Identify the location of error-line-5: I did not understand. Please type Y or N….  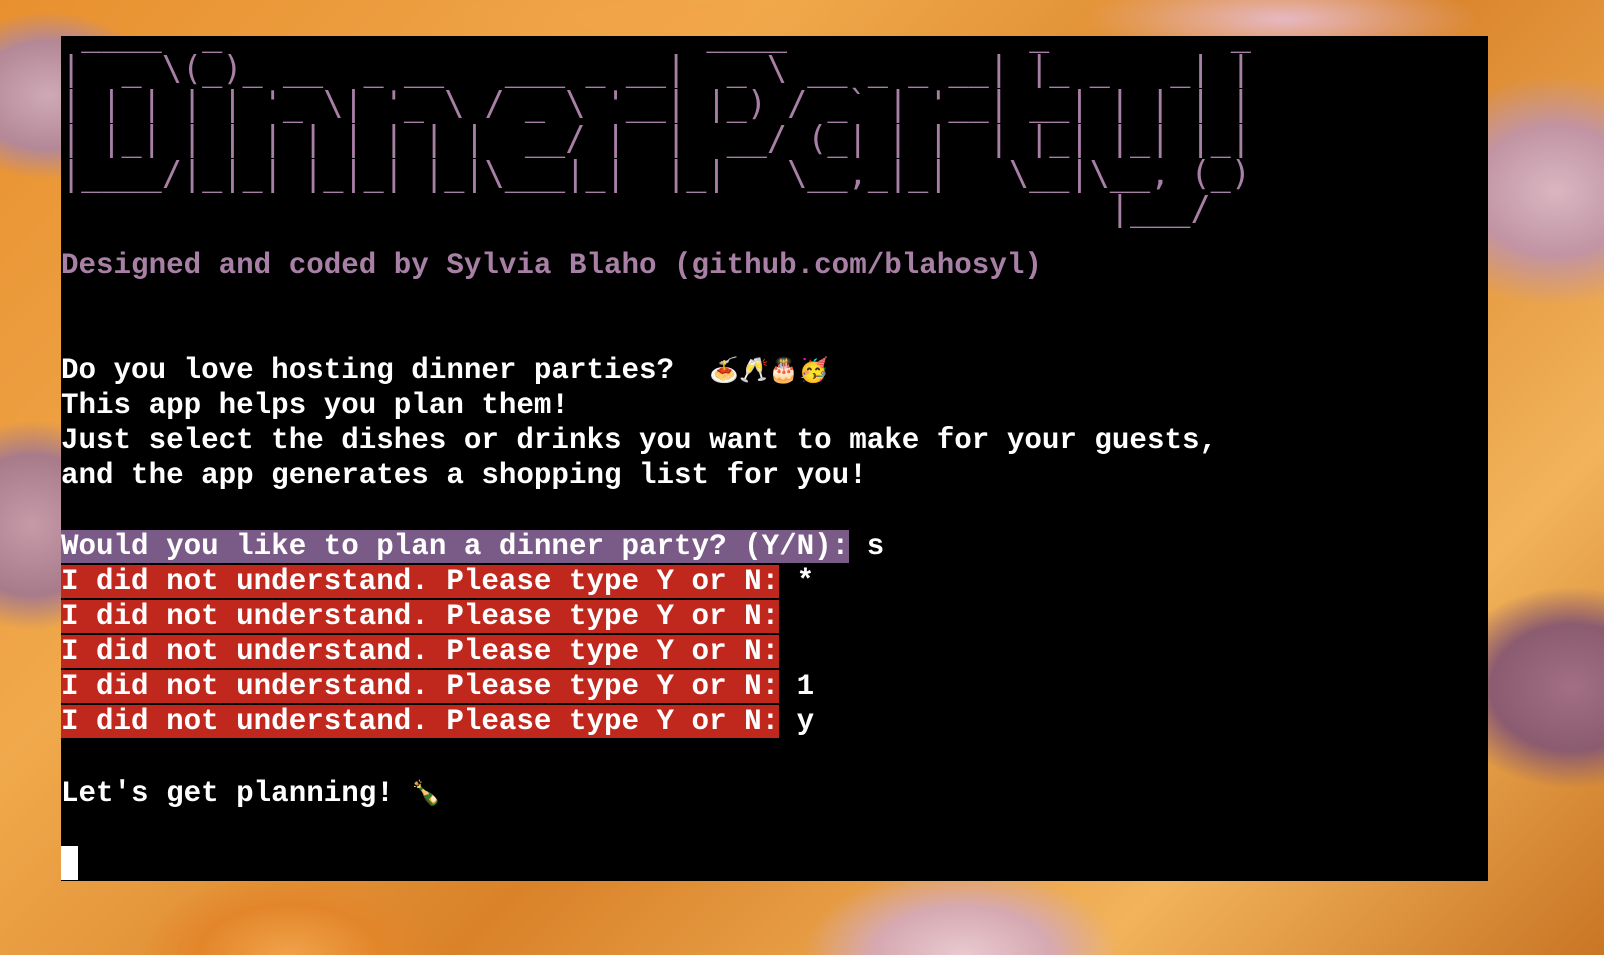
(437, 721).